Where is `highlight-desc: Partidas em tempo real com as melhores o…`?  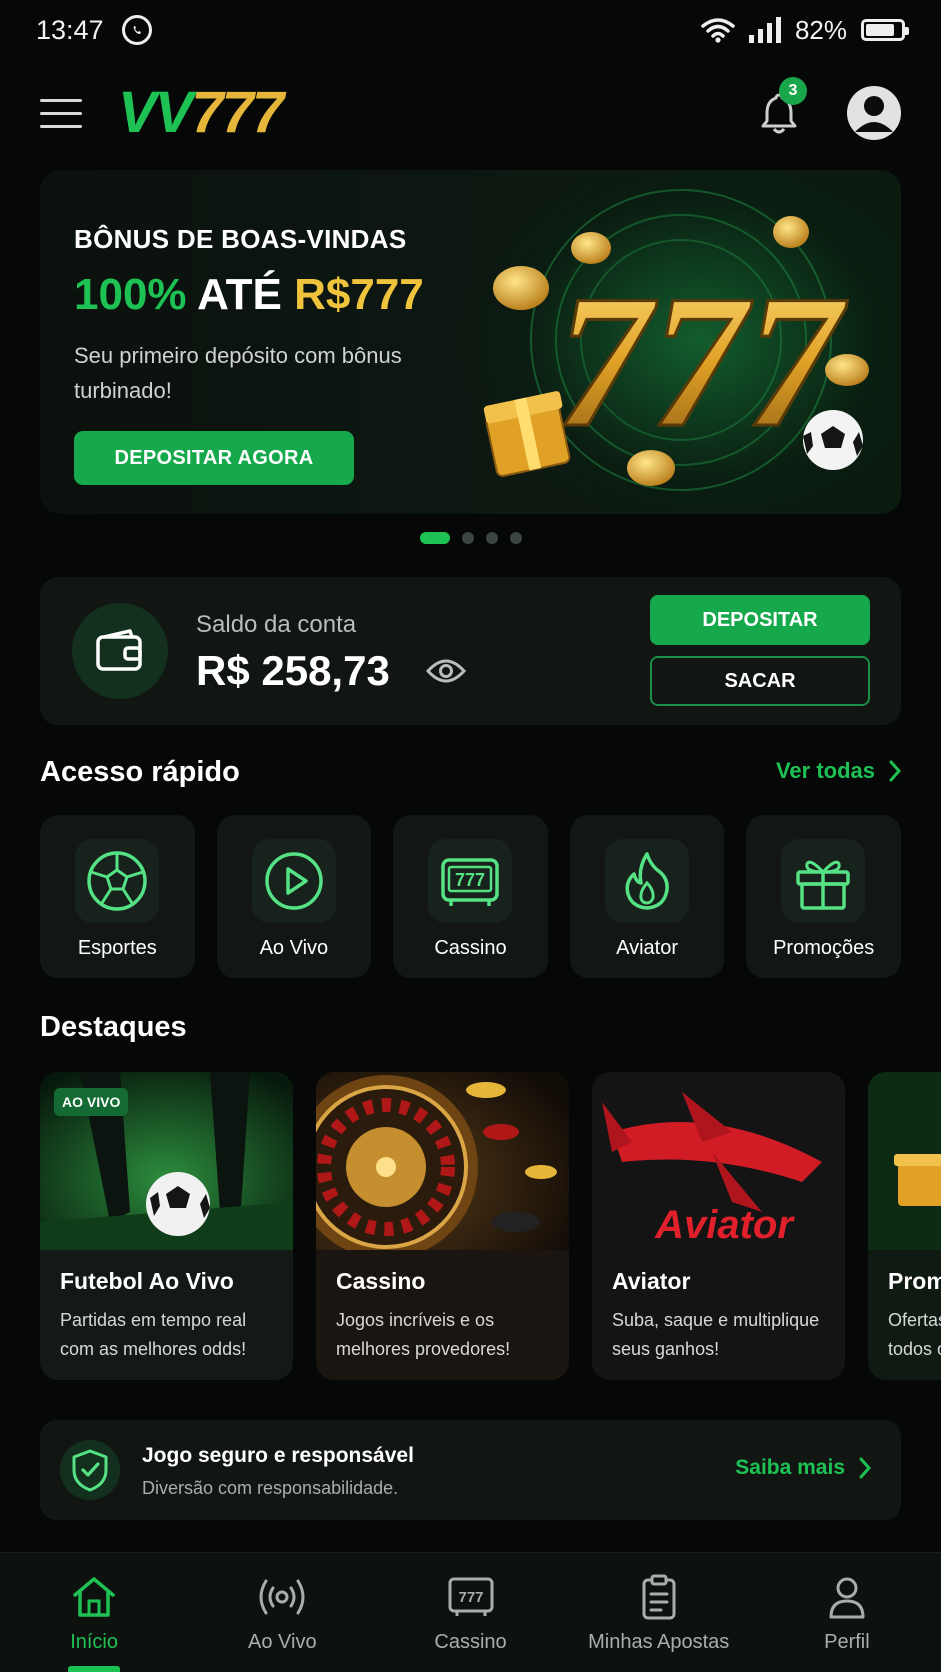
highlight-desc: Partidas em tempo real com as melhores o… is located at coordinates (153, 1334).